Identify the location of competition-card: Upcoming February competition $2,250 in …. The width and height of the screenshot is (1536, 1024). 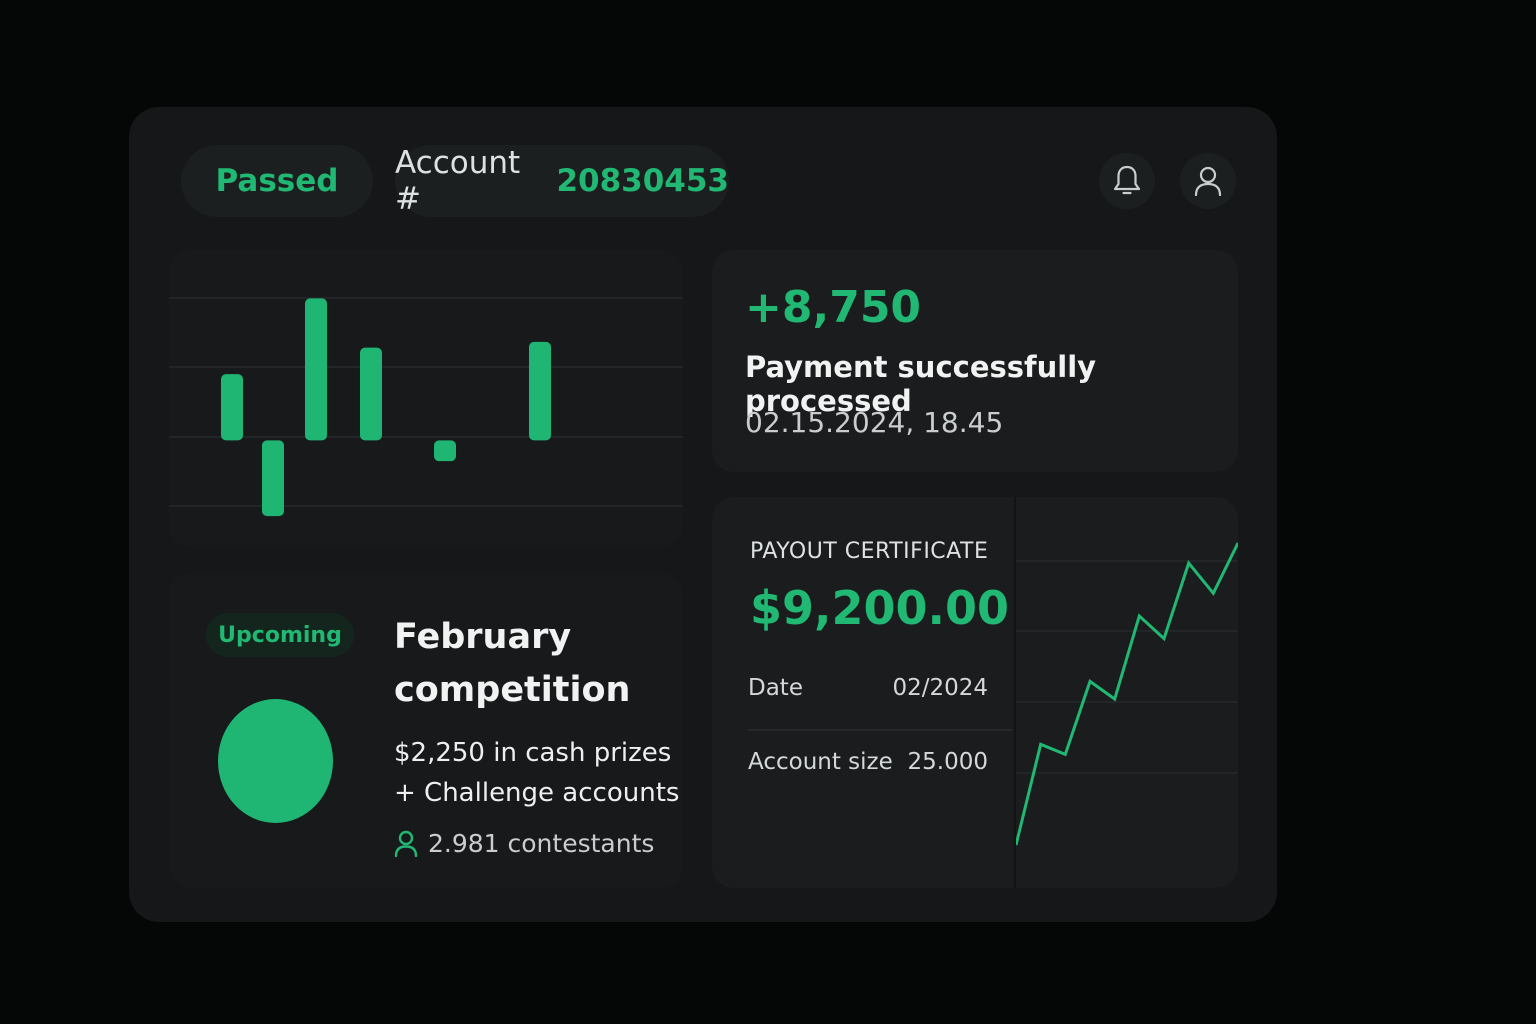
(426, 730).